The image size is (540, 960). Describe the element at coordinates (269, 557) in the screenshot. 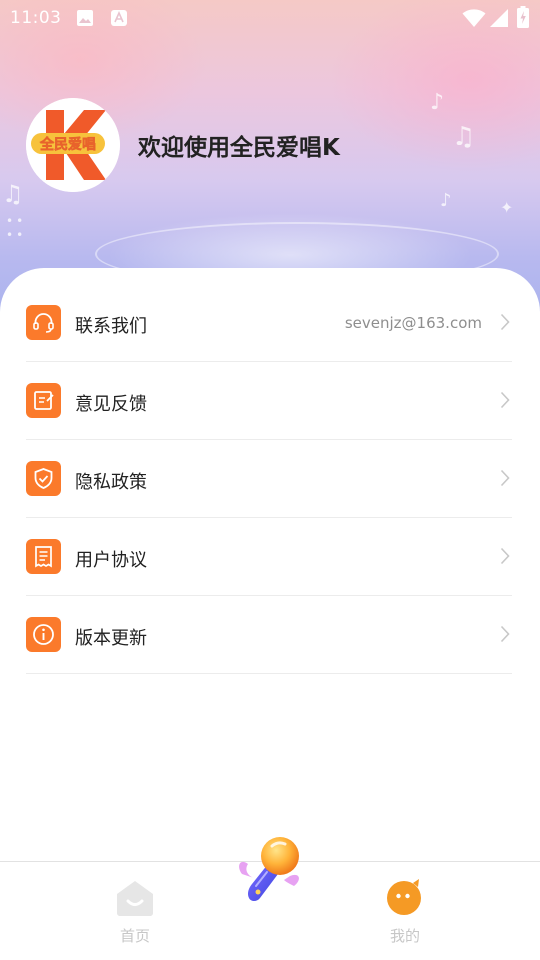

I see `menu-item-user-agreement: 用户协议` at that location.